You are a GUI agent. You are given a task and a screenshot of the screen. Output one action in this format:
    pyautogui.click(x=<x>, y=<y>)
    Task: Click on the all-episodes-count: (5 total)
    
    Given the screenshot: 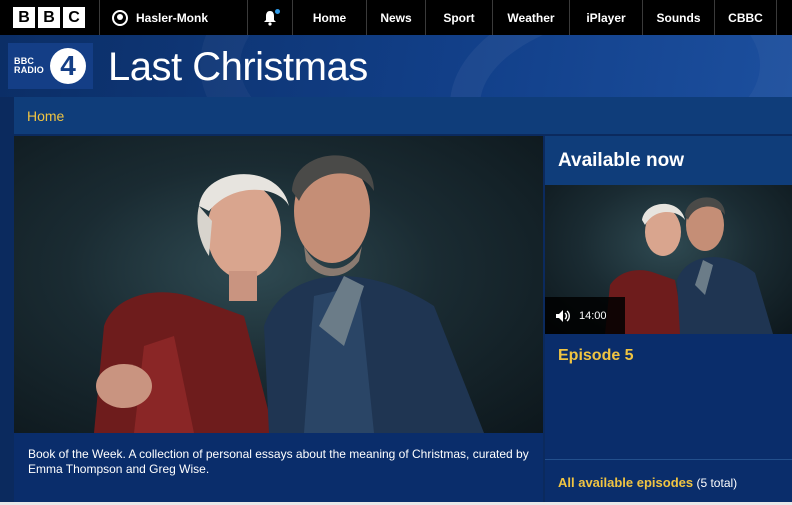 What is the action you would take?
    pyautogui.click(x=717, y=483)
    